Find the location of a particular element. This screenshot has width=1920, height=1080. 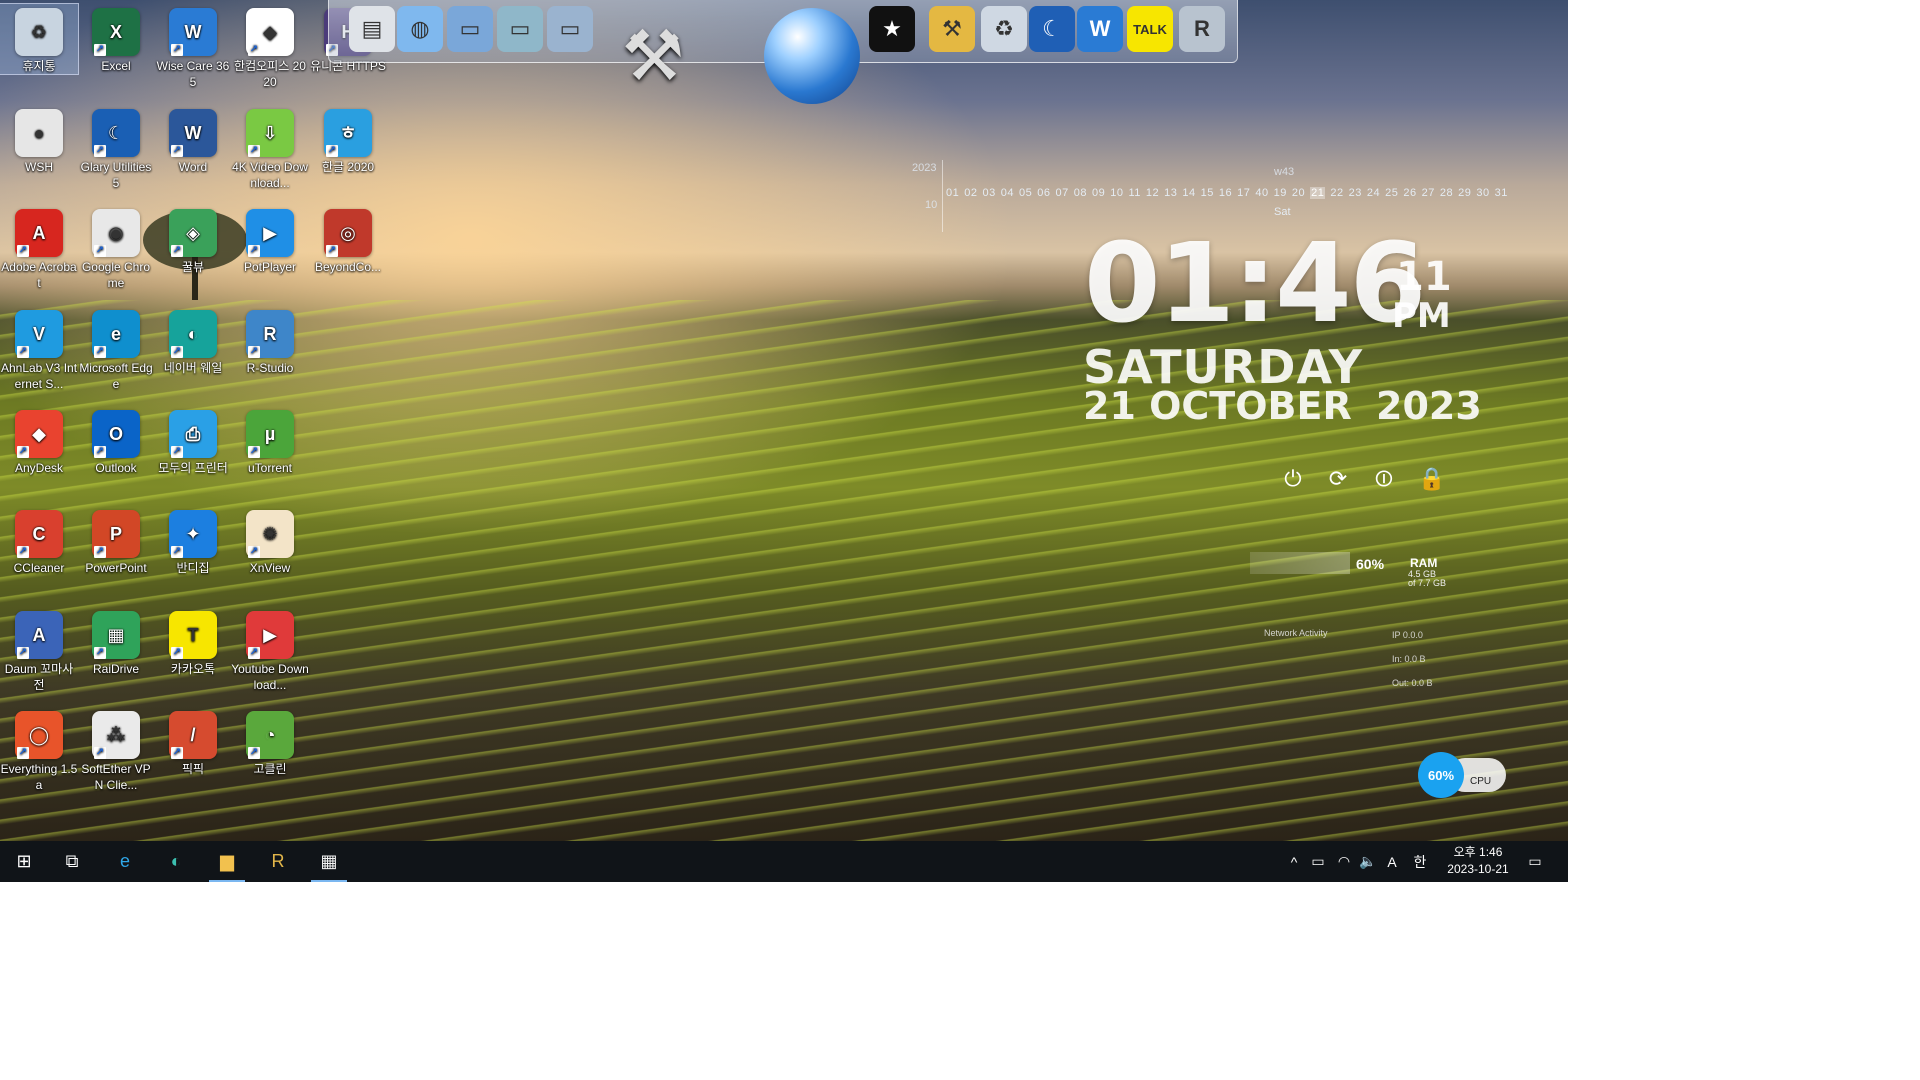

tray-wifi-icon: ◠ is located at coordinates (1344, 861).